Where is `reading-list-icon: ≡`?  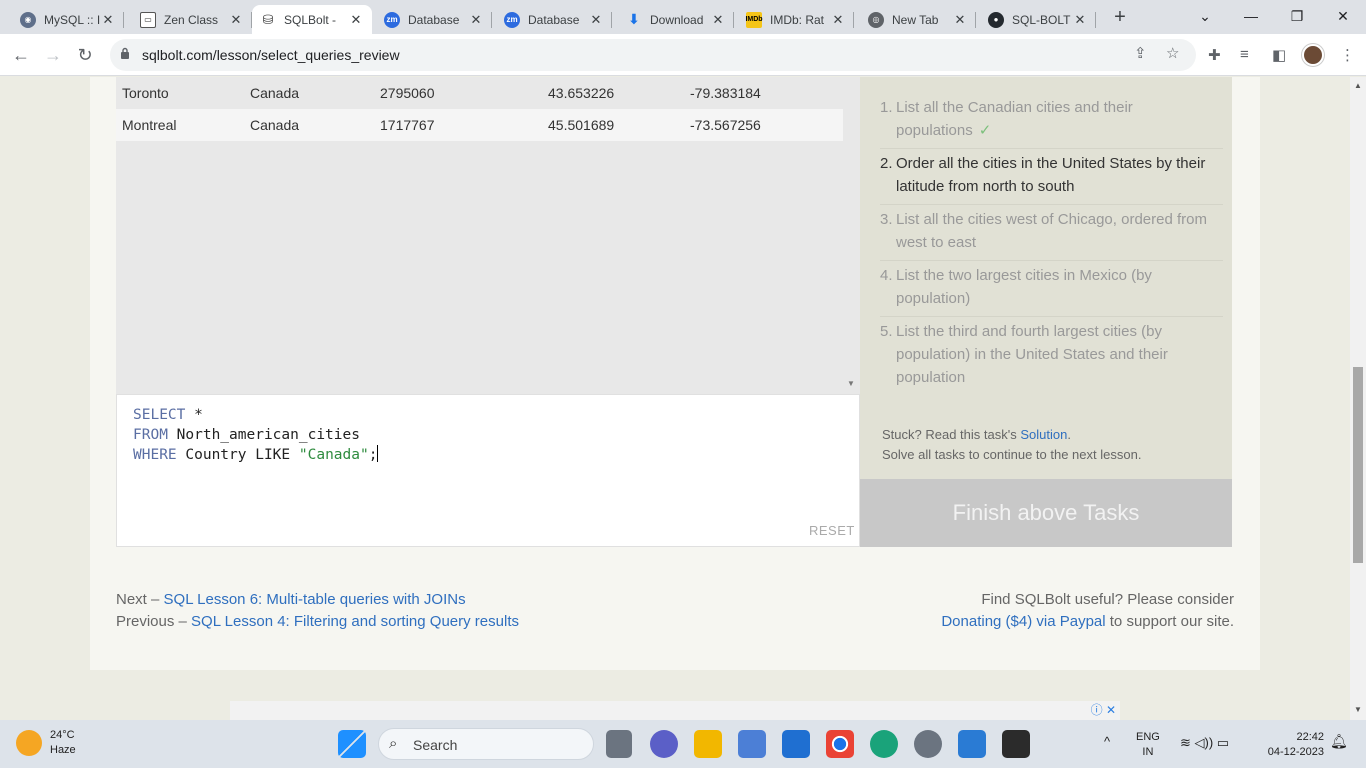
reading-list-icon: ≡ is located at coordinates (1244, 54).